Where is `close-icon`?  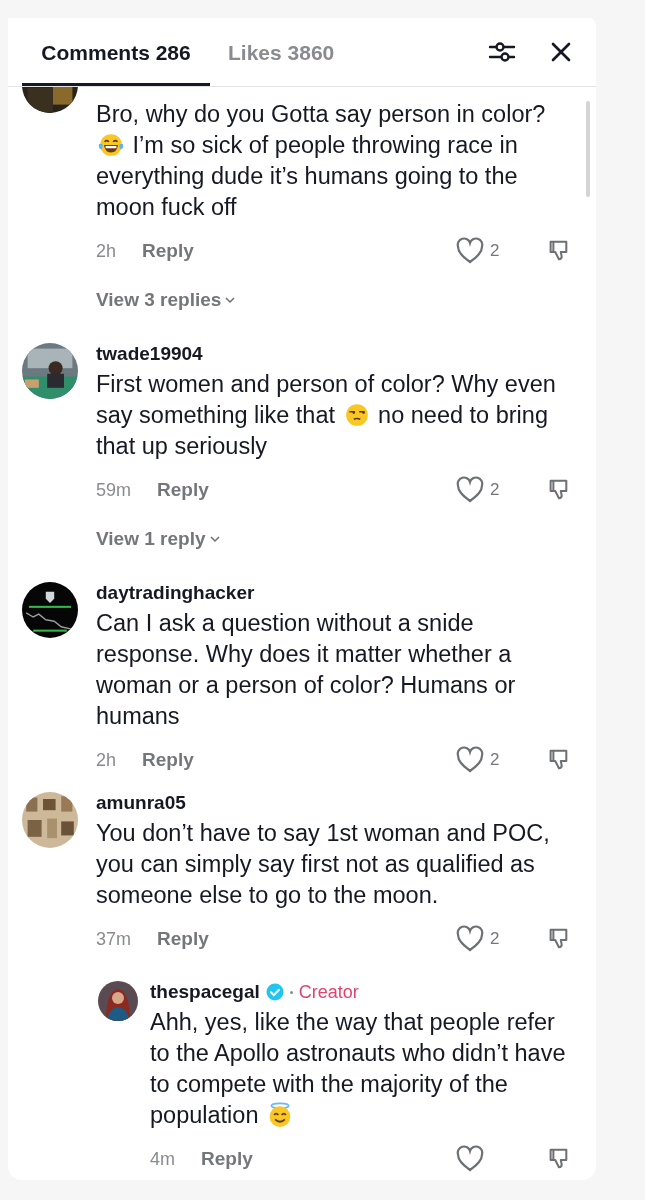
close-icon is located at coordinates (561, 52).